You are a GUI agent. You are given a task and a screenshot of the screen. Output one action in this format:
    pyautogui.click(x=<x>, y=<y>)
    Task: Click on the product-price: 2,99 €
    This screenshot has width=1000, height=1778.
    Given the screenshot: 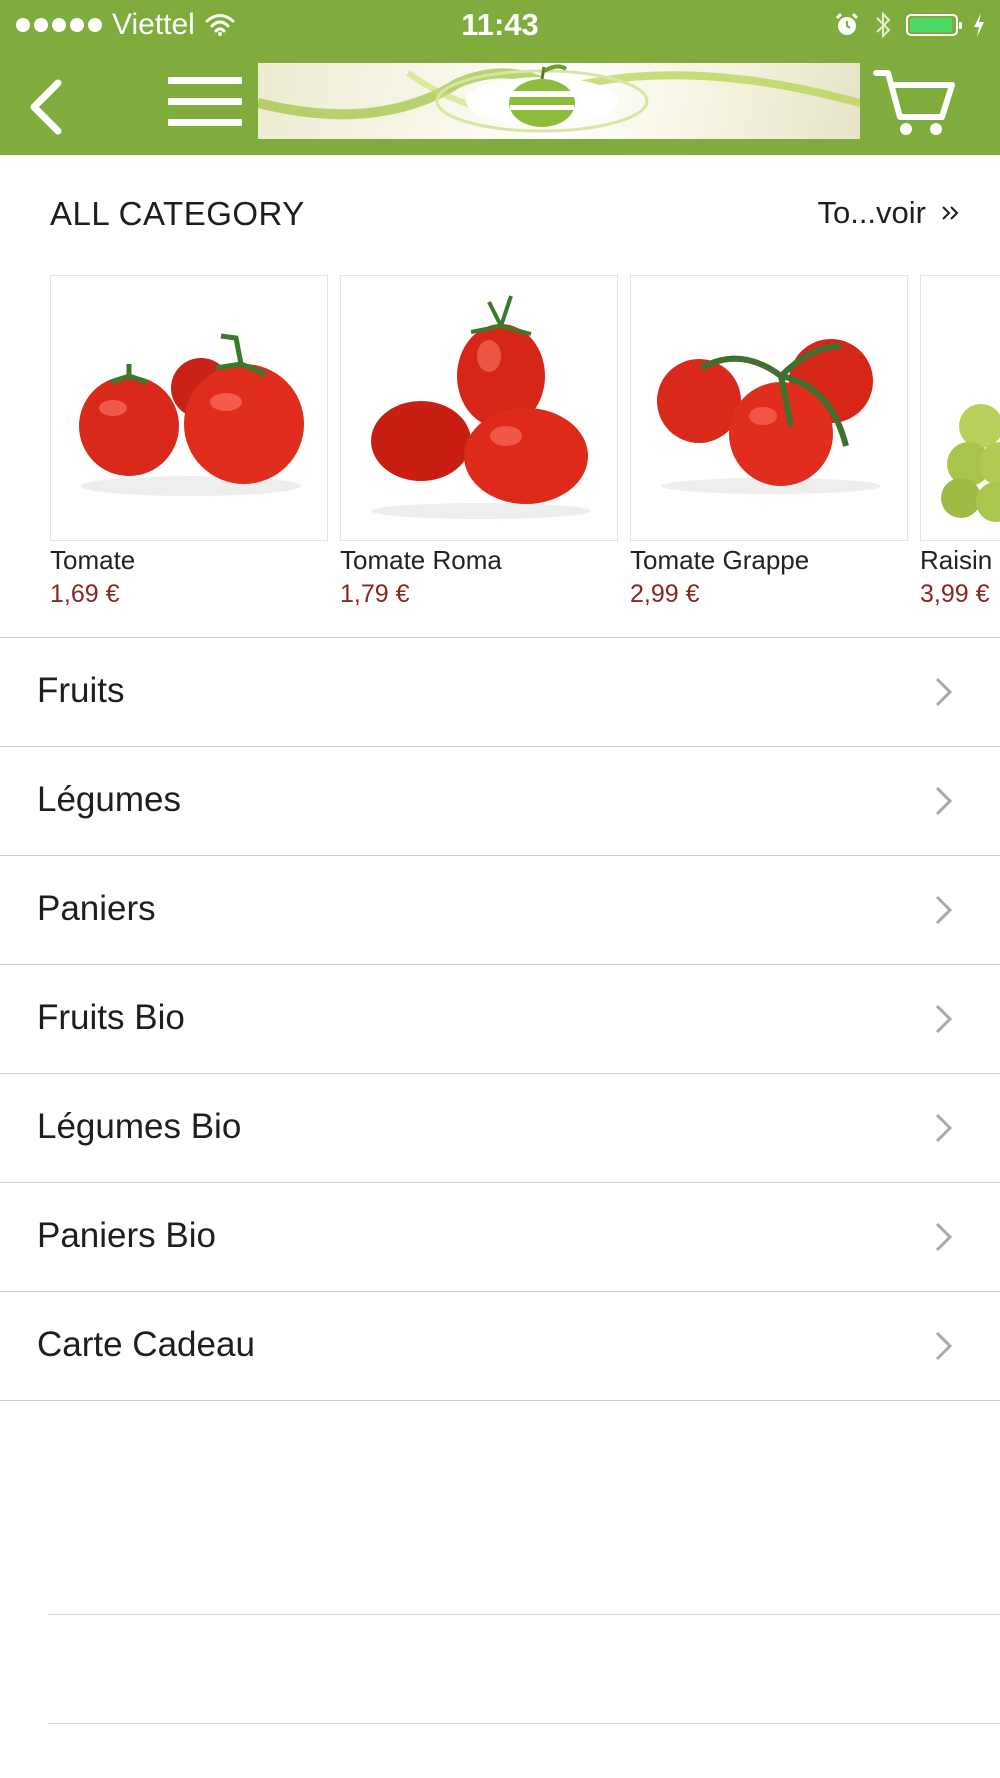 What is the action you would take?
    pyautogui.click(x=665, y=594)
    